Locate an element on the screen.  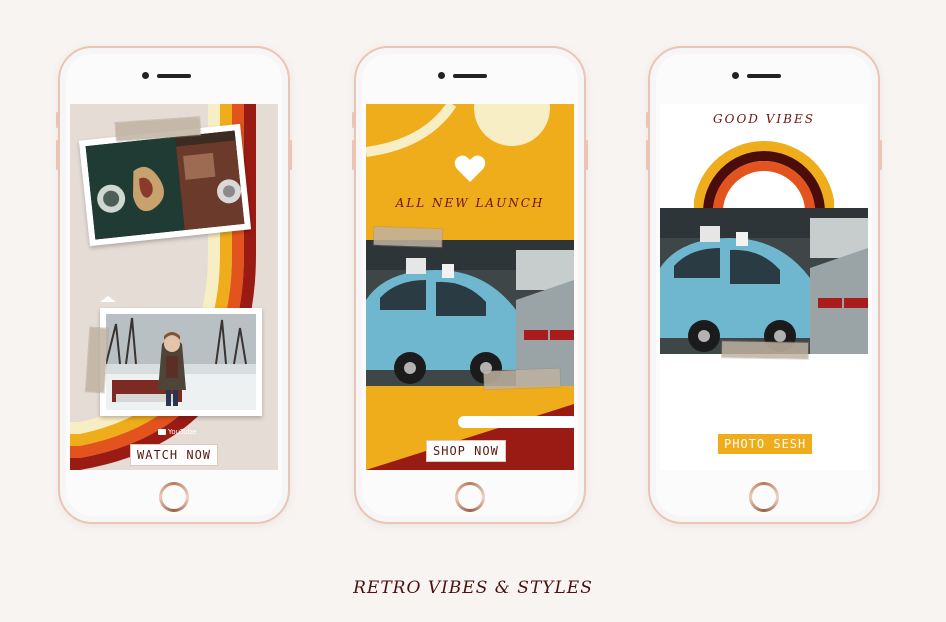
youtube-badge: YouTube is located at coordinates (177, 432).